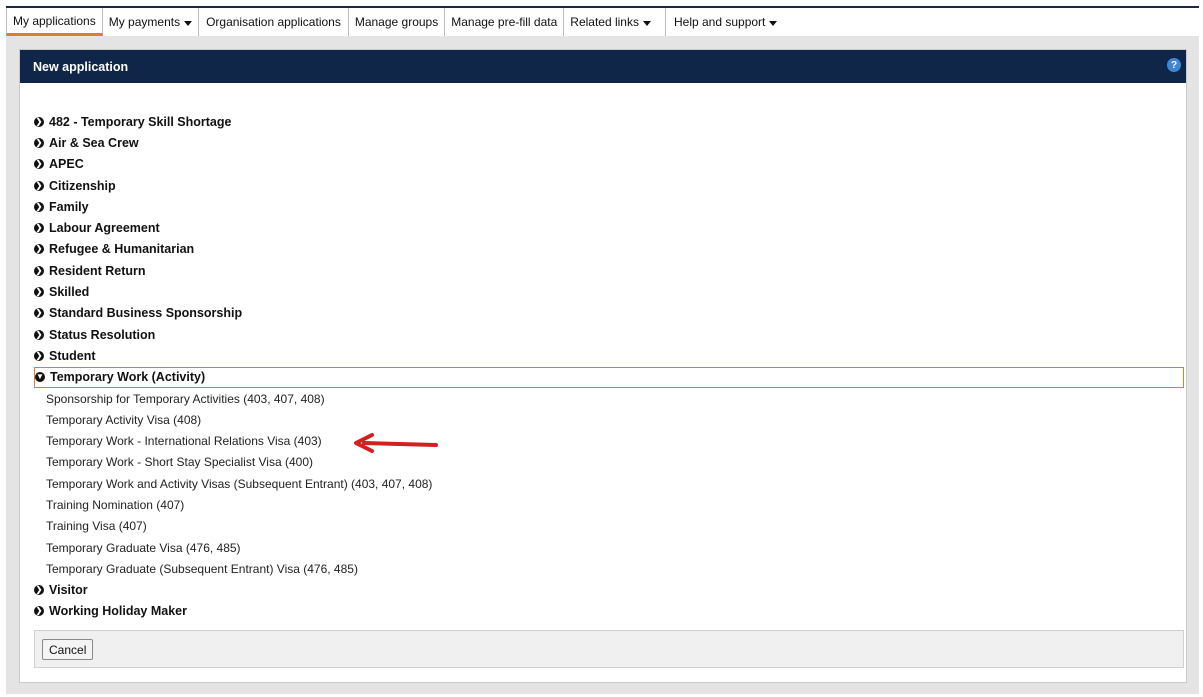 The image size is (1203, 697). I want to click on tab-help-and-support: Help and support, so click(725, 22).